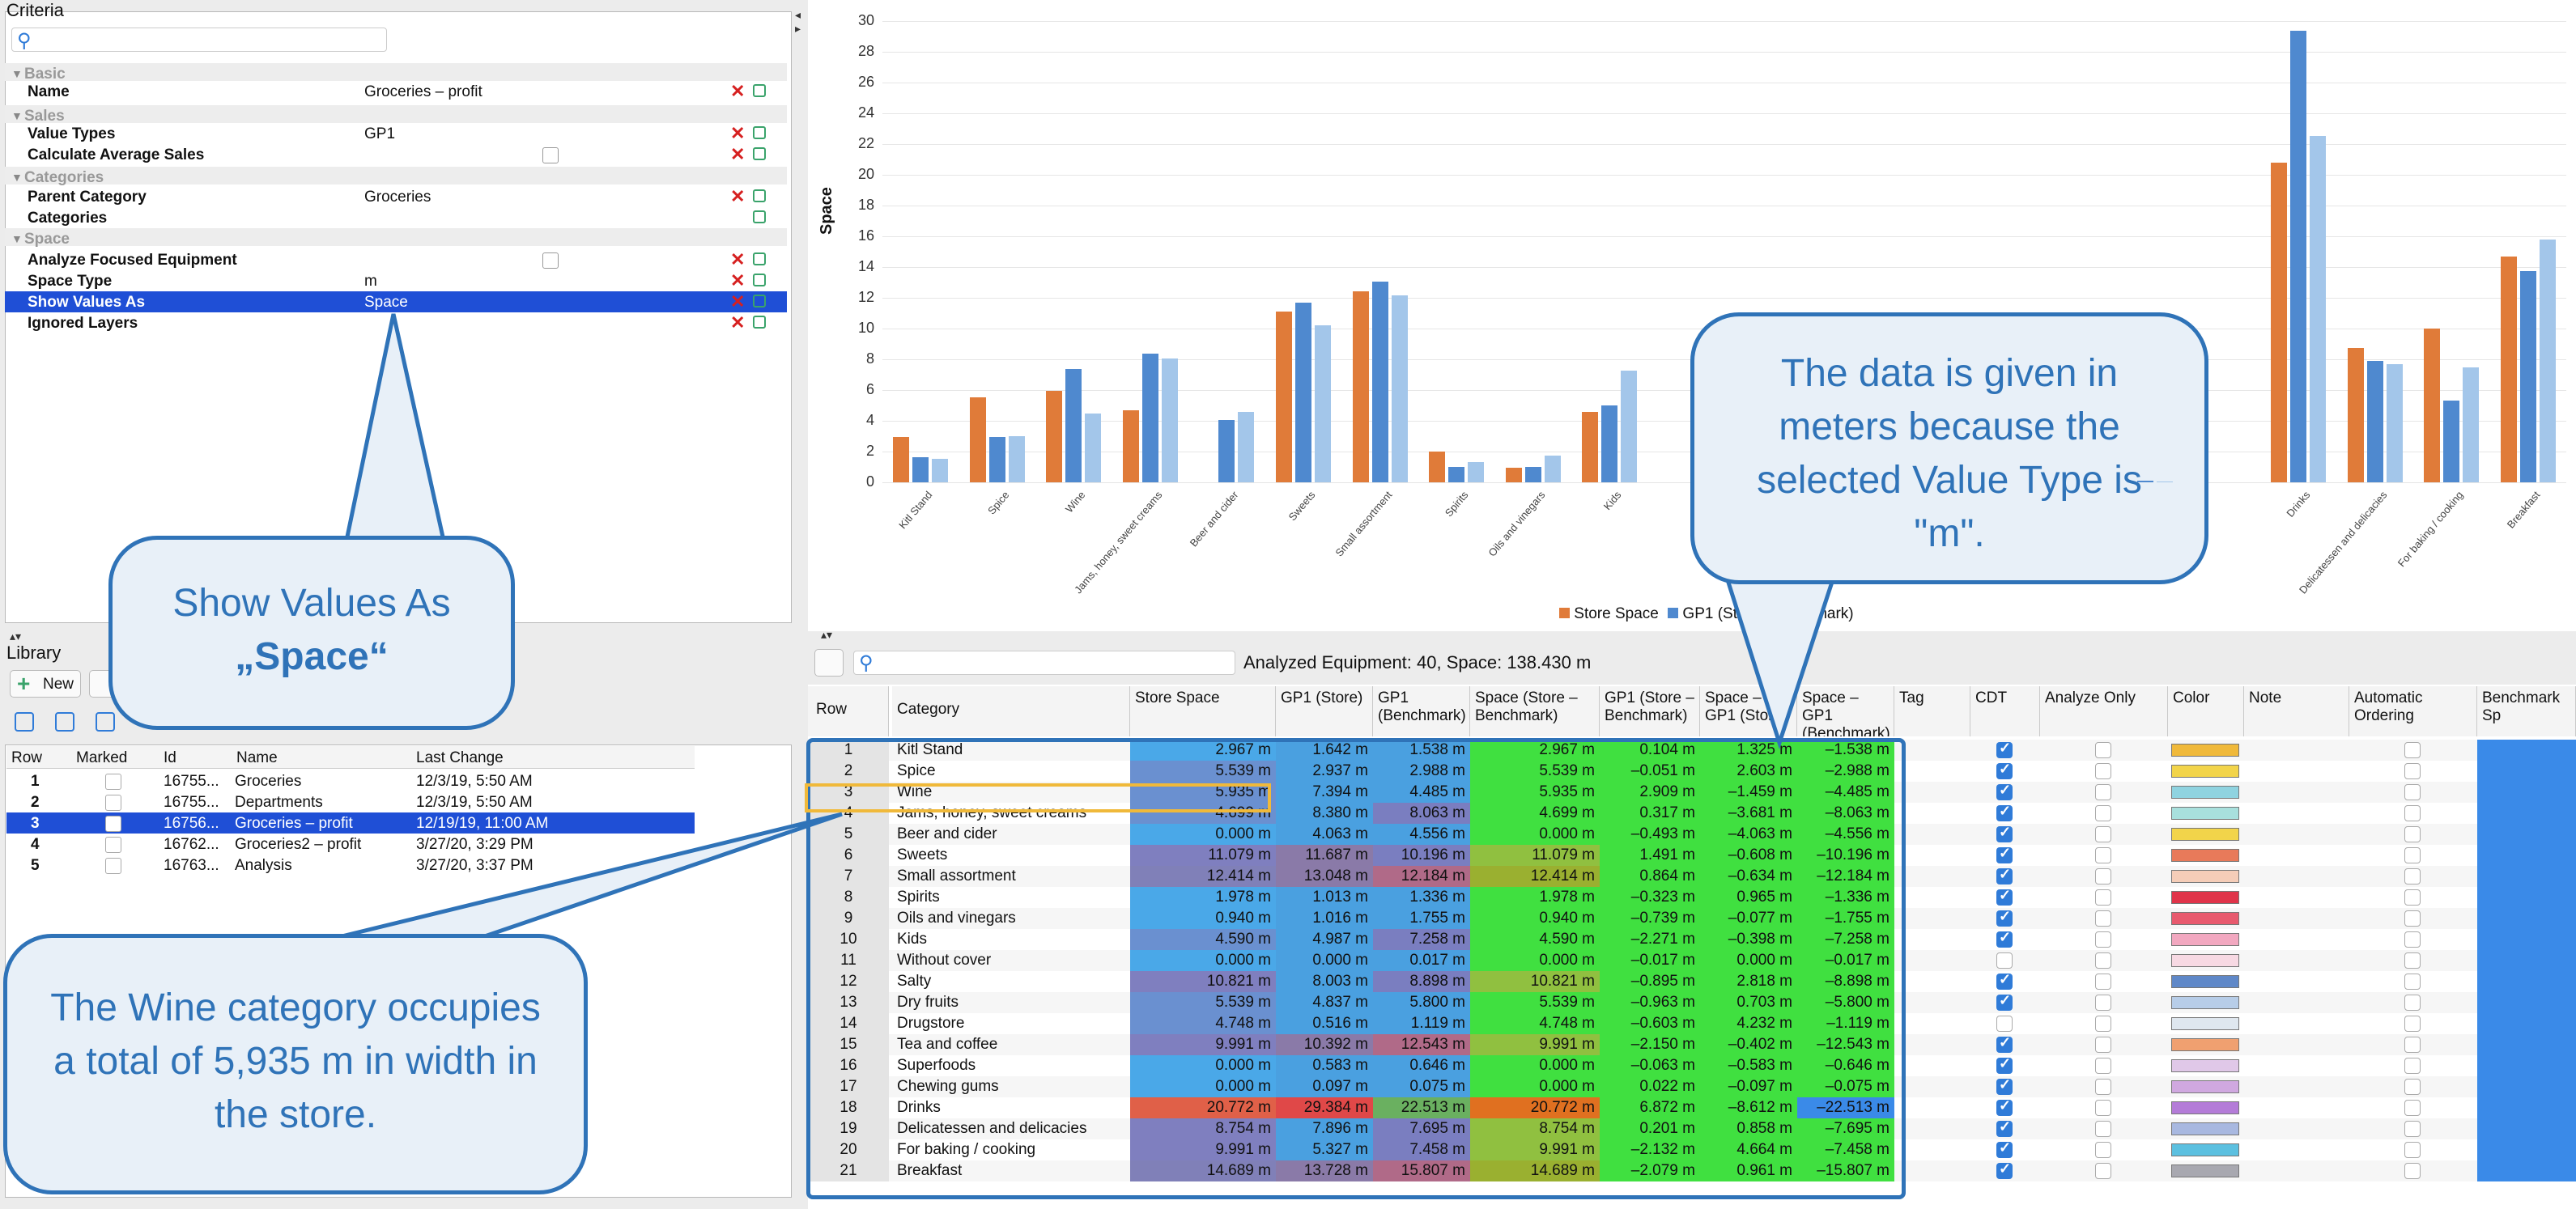 The image size is (2576, 1209). Describe the element at coordinates (2297, 711) in the screenshot. I see `column-header: Note` at that location.